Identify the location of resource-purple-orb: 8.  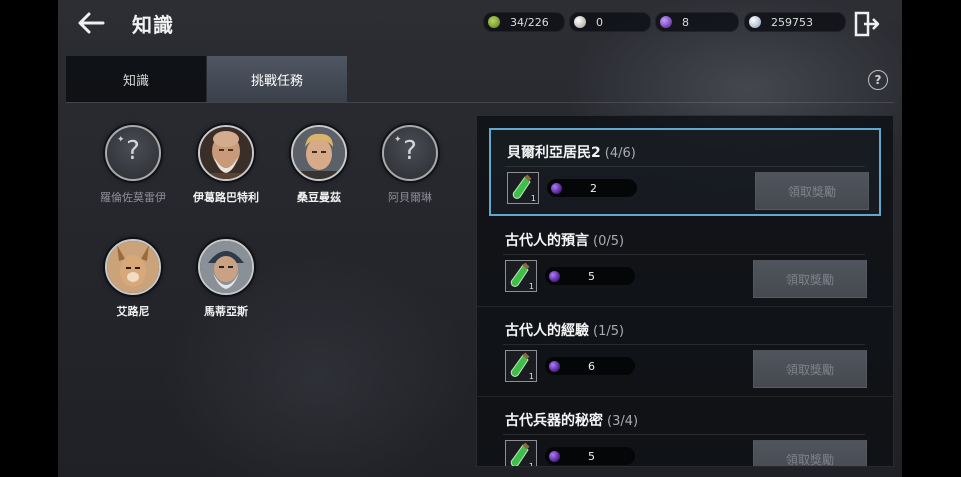
(697, 22).